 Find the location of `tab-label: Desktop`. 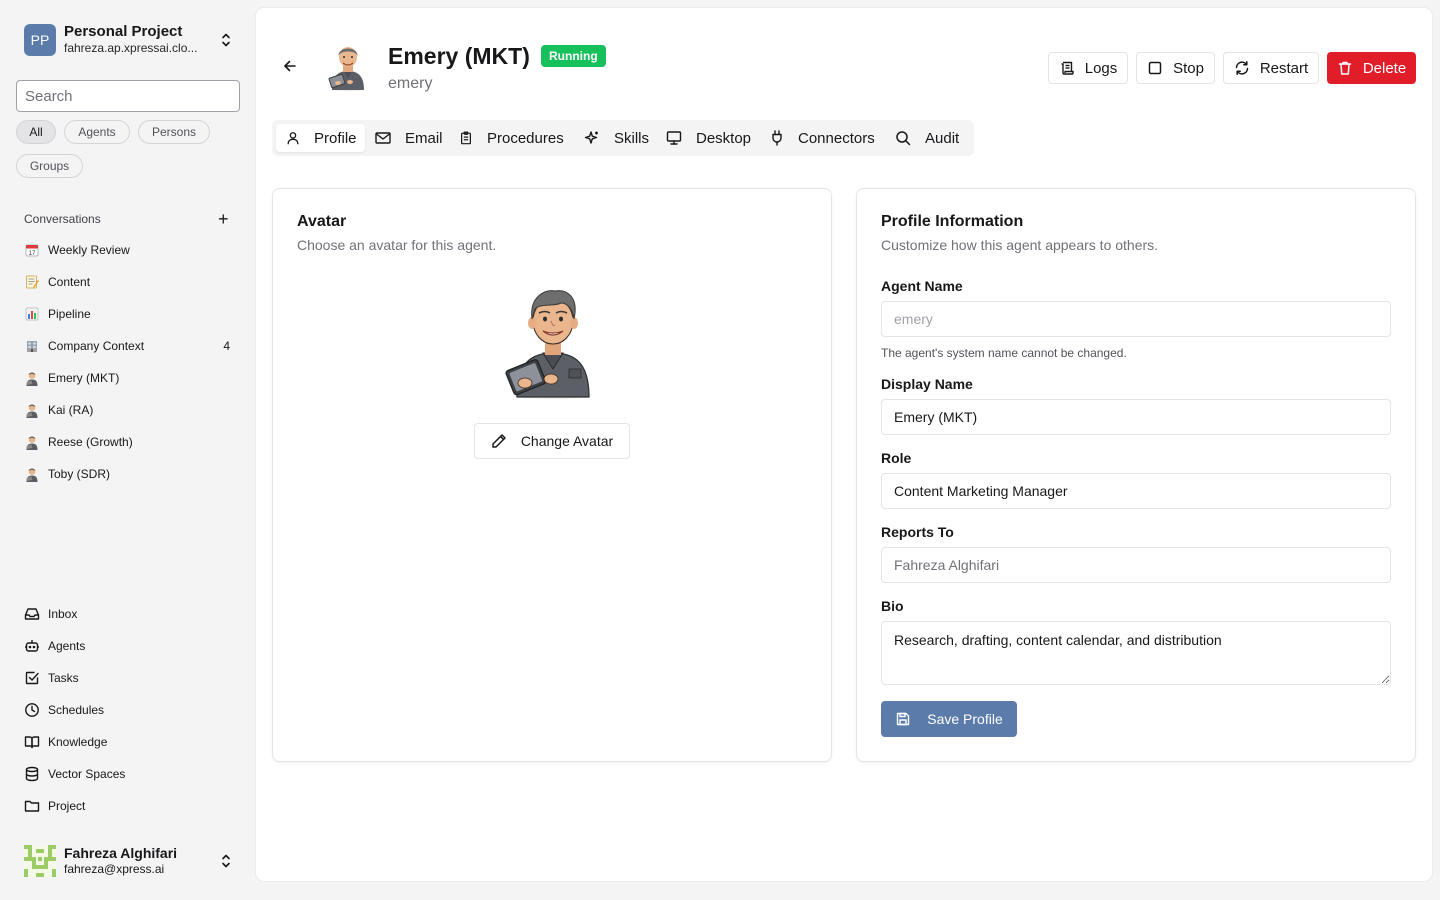

tab-label: Desktop is located at coordinates (724, 138).